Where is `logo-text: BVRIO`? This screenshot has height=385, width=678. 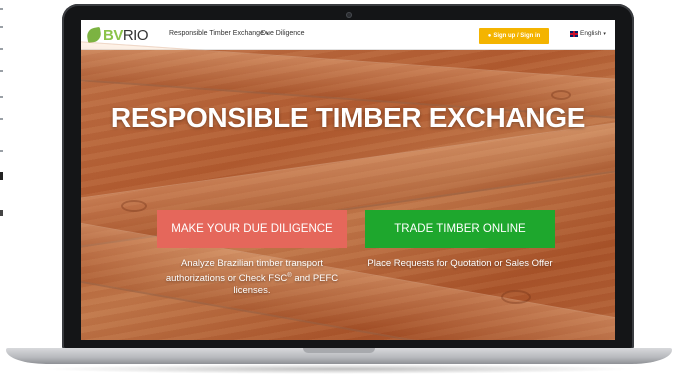 logo-text: BVRIO is located at coordinates (126, 35).